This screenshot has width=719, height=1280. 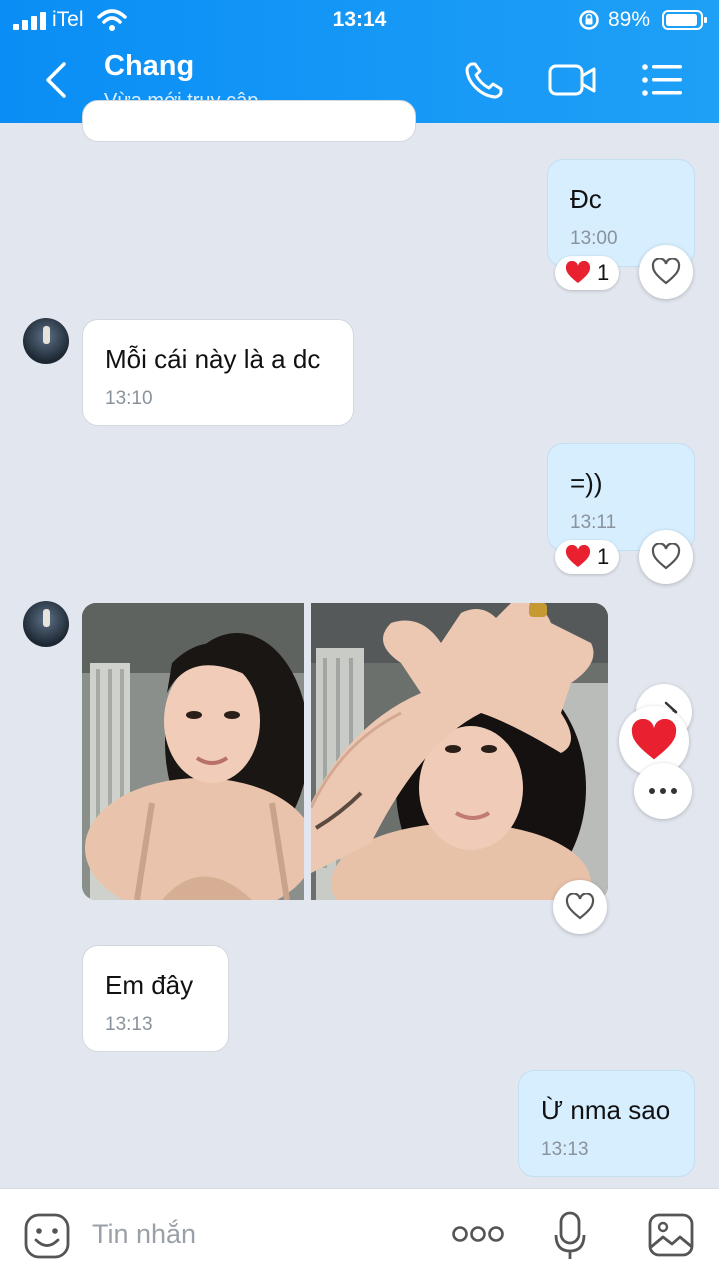 I want to click on message-input: Tin nhắn, so click(x=144, y=1234).